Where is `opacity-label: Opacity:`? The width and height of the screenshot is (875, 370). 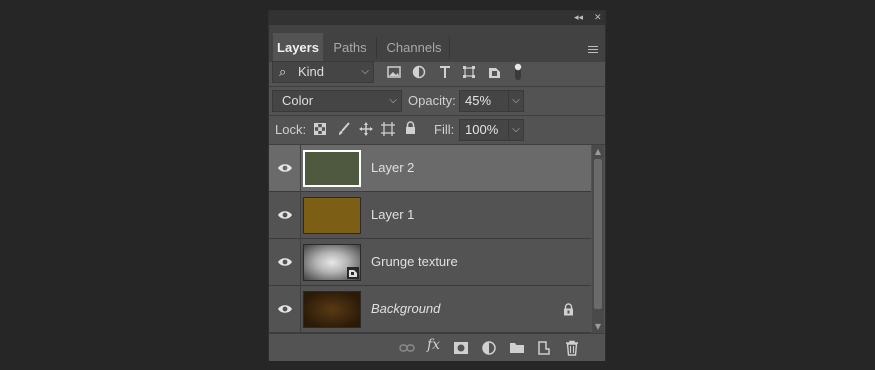
opacity-label: Opacity: is located at coordinates (432, 100).